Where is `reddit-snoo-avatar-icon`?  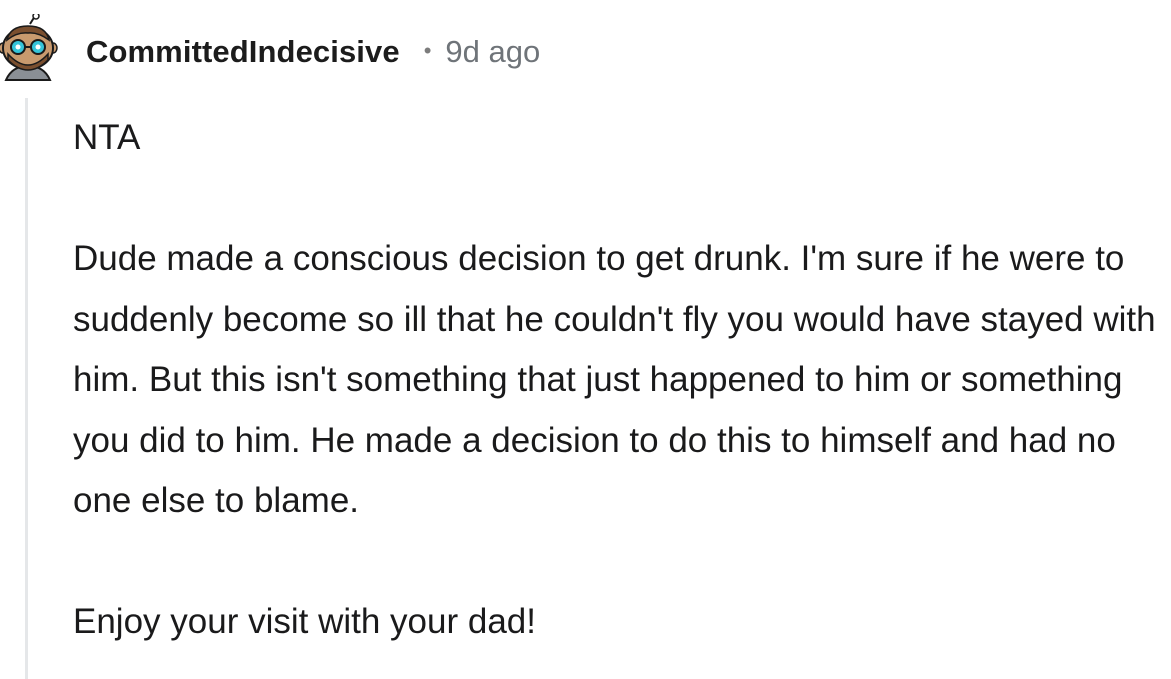
reddit-snoo-avatar-icon is located at coordinates (29, 46).